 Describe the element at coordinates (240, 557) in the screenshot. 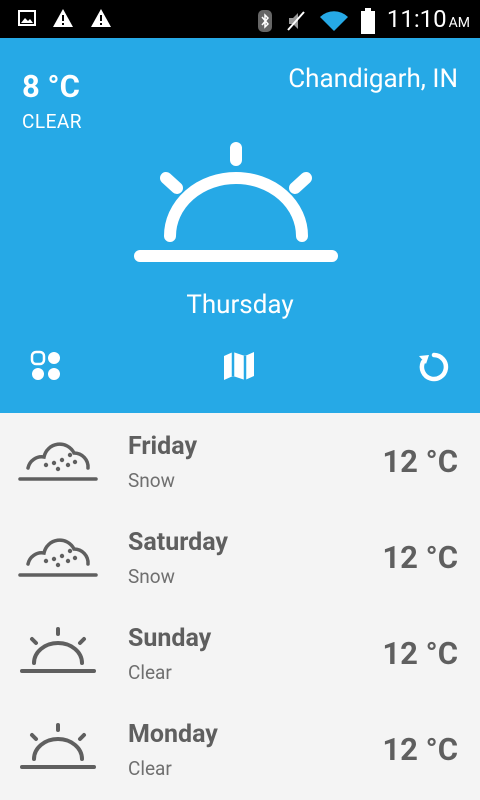

I see `forecast-row-saturday: Saturday Snow 12 °C` at that location.